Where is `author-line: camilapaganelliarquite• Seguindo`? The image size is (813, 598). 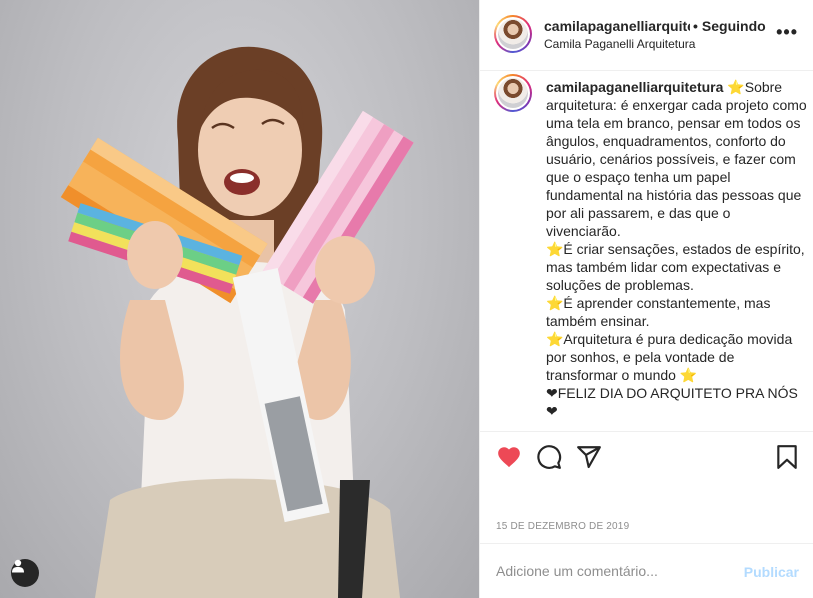
author-line: camilapaganelliarquite• Seguindo is located at coordinates (655, 26).